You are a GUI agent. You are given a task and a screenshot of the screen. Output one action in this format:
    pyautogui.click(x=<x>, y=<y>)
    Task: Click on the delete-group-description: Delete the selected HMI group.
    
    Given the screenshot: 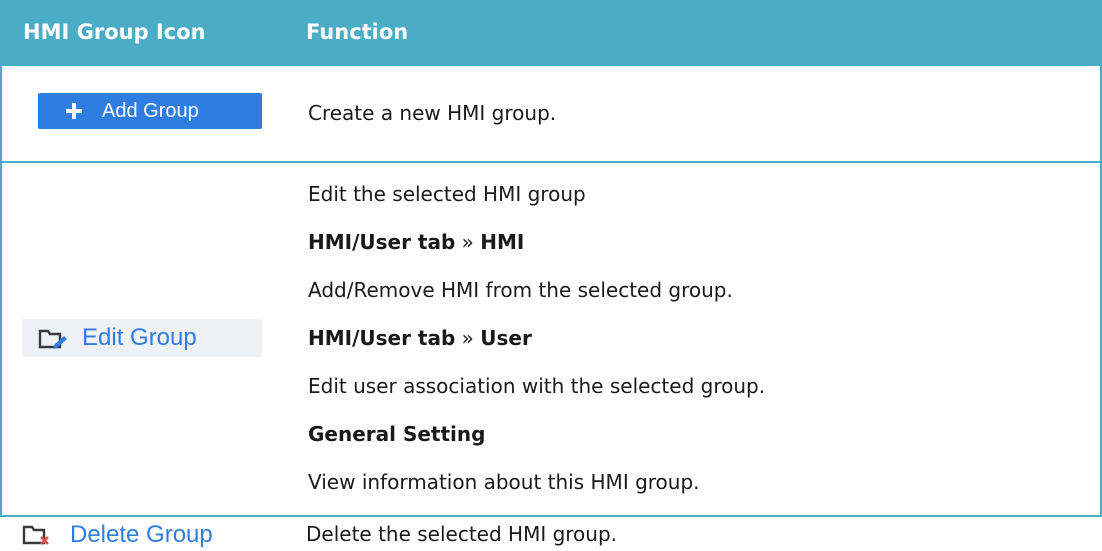 What is the action you would take?
    pyautogui.click(x=462, y=534)
    